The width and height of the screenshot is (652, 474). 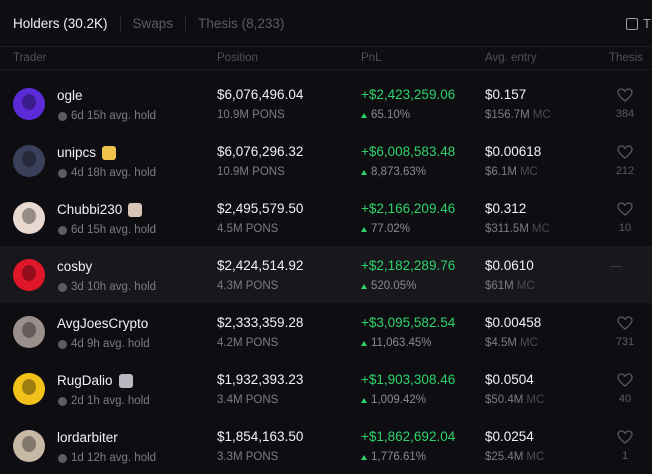 What do you see at coordinates (511, 58) in the screenshot?
I see `column-header-avg-entry: Avg. entry` at bounding box center [511, 58].